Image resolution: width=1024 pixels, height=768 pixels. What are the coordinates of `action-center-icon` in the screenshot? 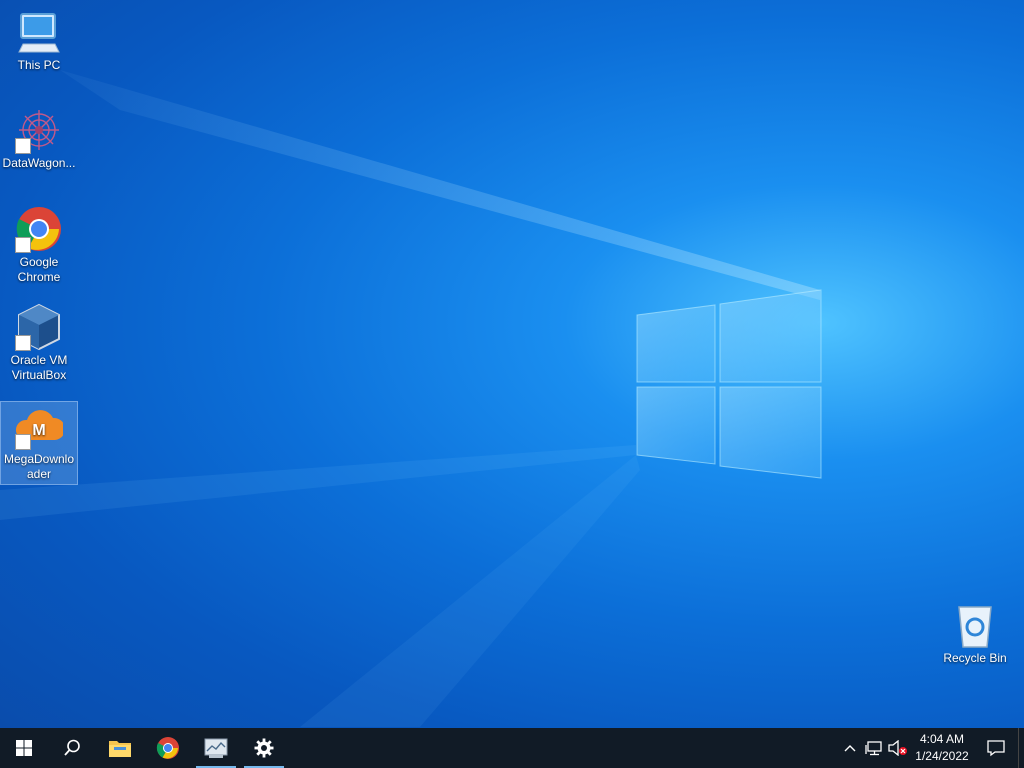 It's located at (996, 748).